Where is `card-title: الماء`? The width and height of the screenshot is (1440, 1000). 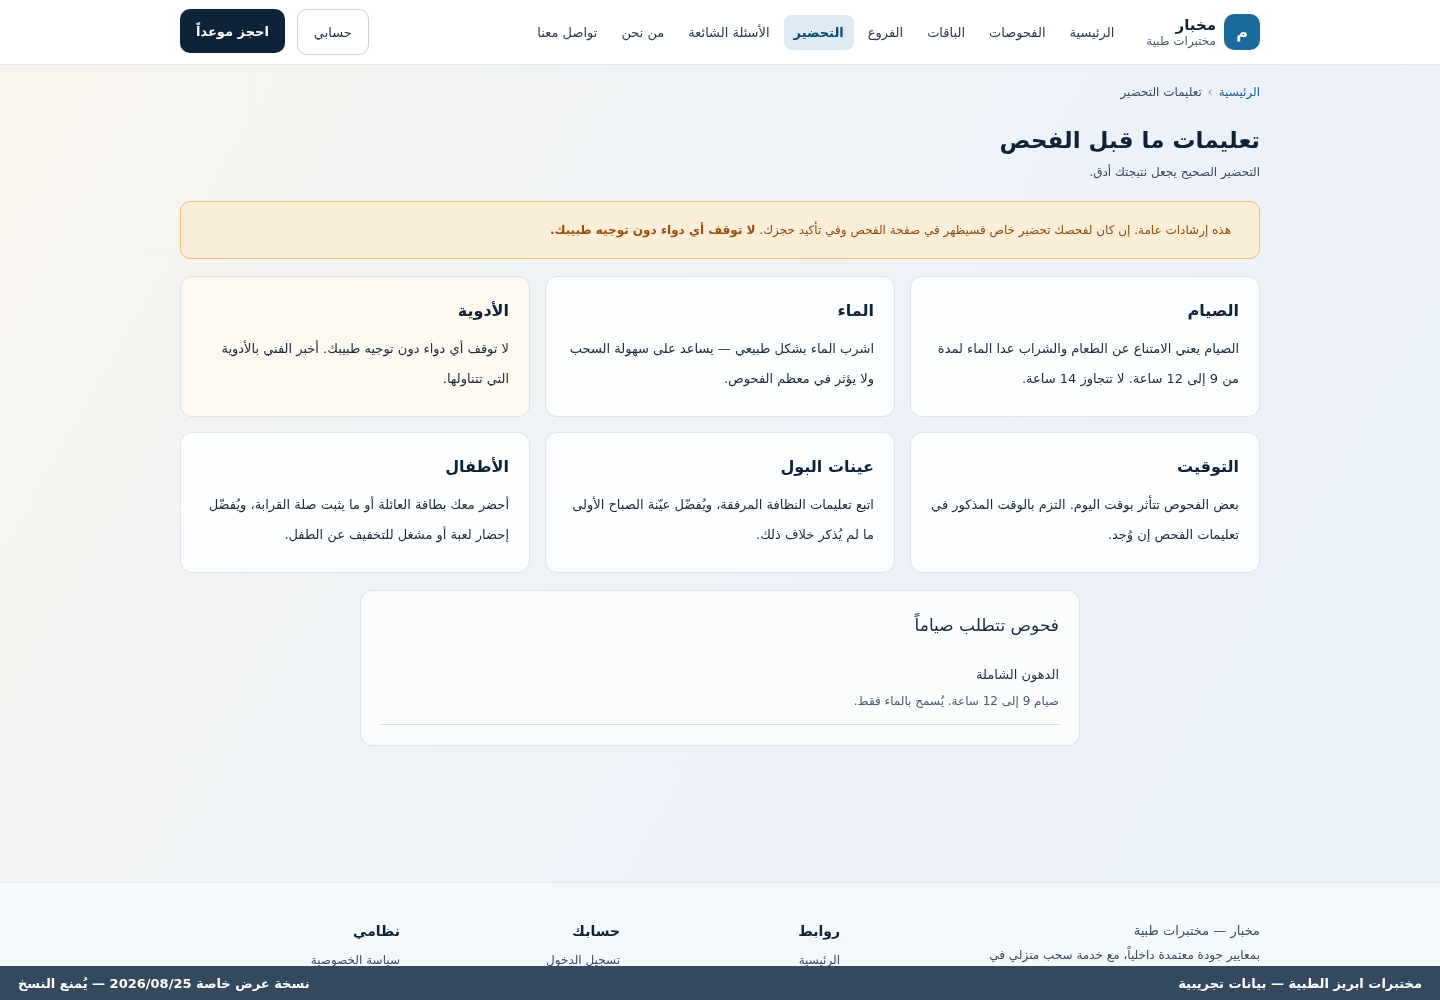 card-title: الماء is located at coordinates (855, 310).